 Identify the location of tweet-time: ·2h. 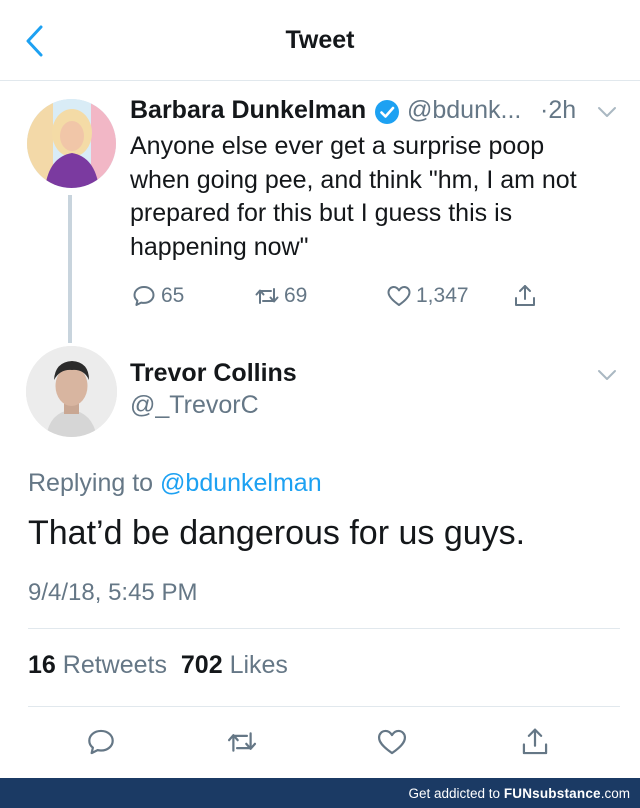
(558, 110).